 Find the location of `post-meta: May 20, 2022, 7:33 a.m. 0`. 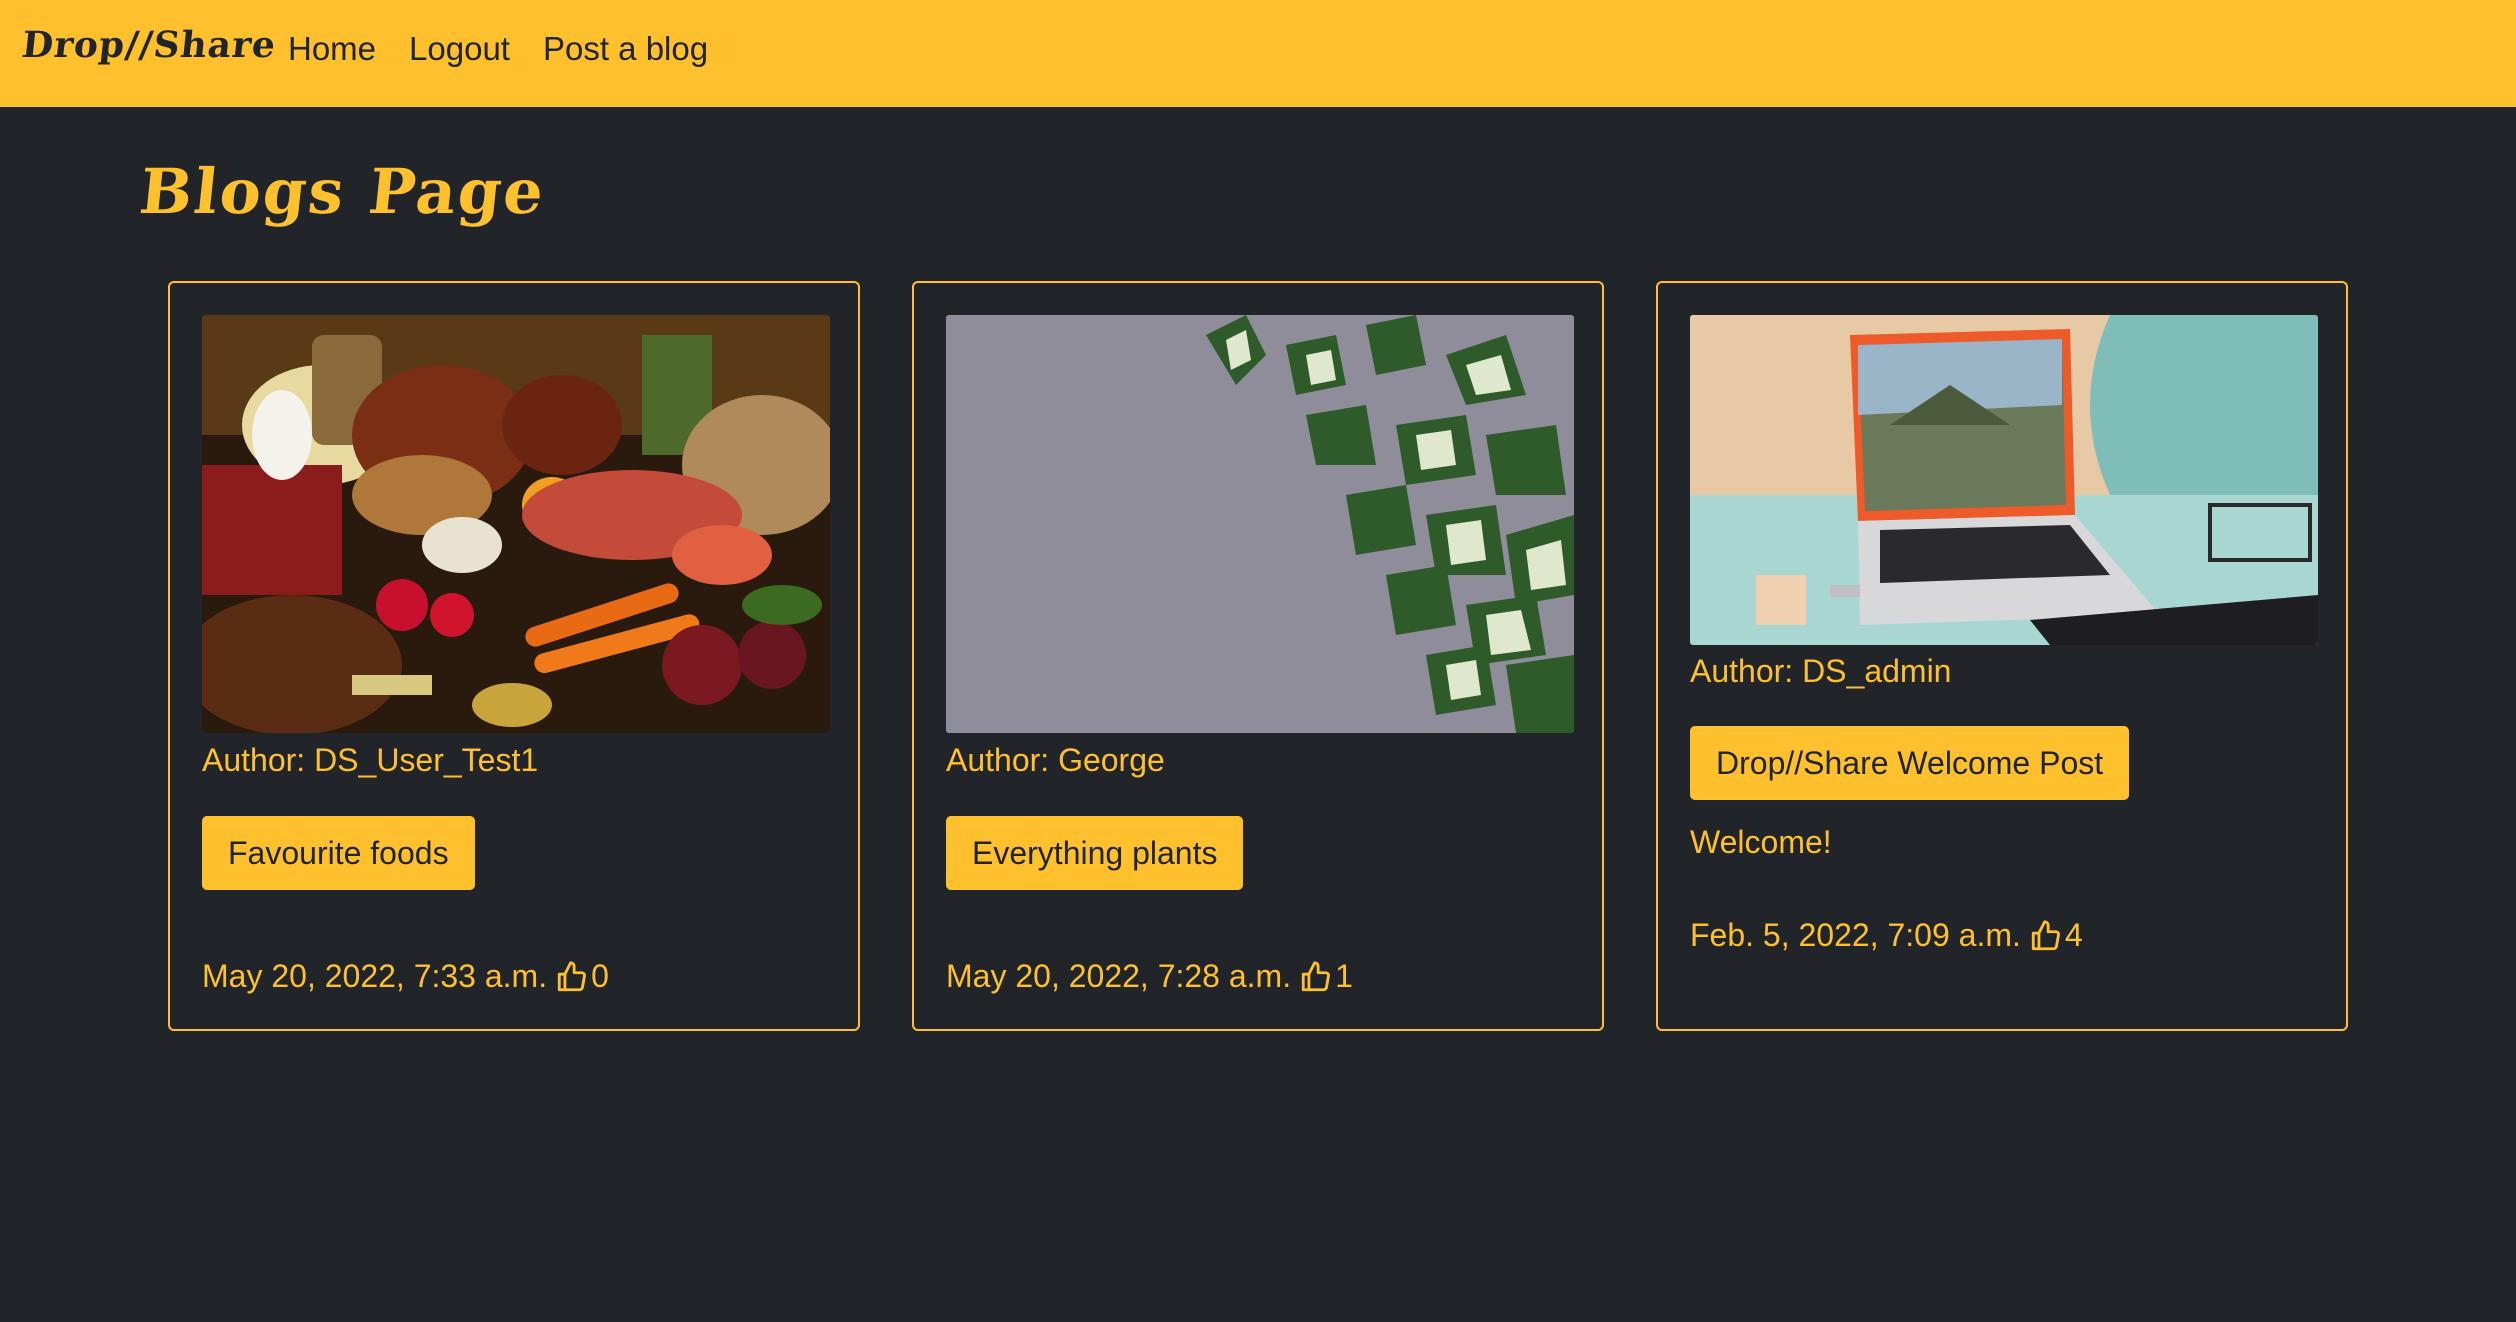

post-meta: May 20, 2022, 7:33 a.m. 0 is located at coordinates (405, 976).